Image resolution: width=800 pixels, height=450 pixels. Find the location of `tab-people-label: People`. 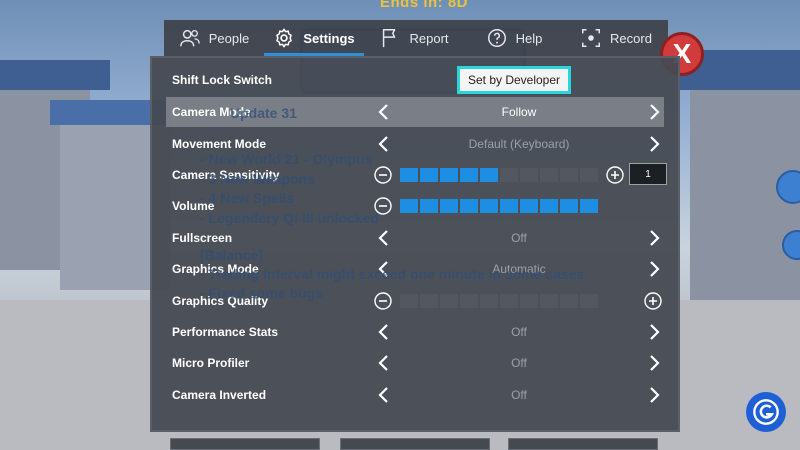

tab-people-label: People is located at coordinates (229, 38).